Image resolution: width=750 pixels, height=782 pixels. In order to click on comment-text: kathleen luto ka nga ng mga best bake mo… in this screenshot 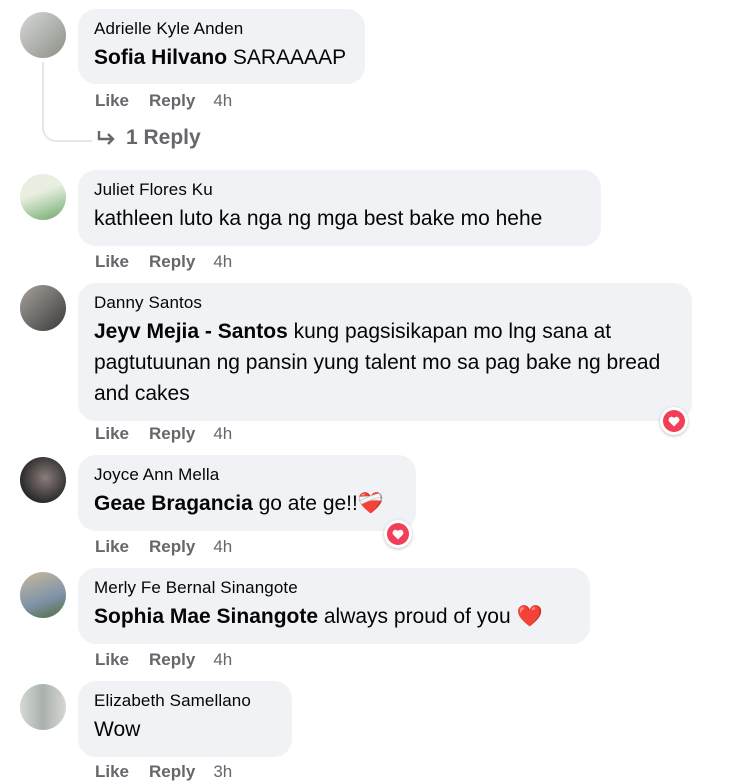, I will do `click(318, 218)`.